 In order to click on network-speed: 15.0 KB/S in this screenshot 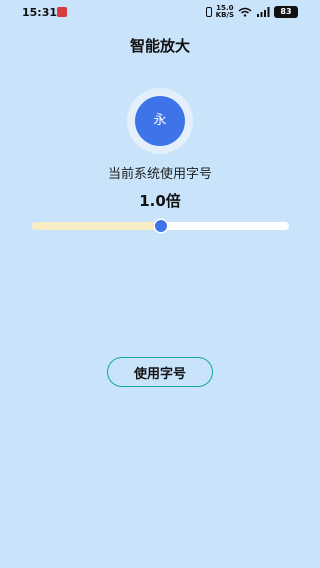, I will do `click(225, 12)`.